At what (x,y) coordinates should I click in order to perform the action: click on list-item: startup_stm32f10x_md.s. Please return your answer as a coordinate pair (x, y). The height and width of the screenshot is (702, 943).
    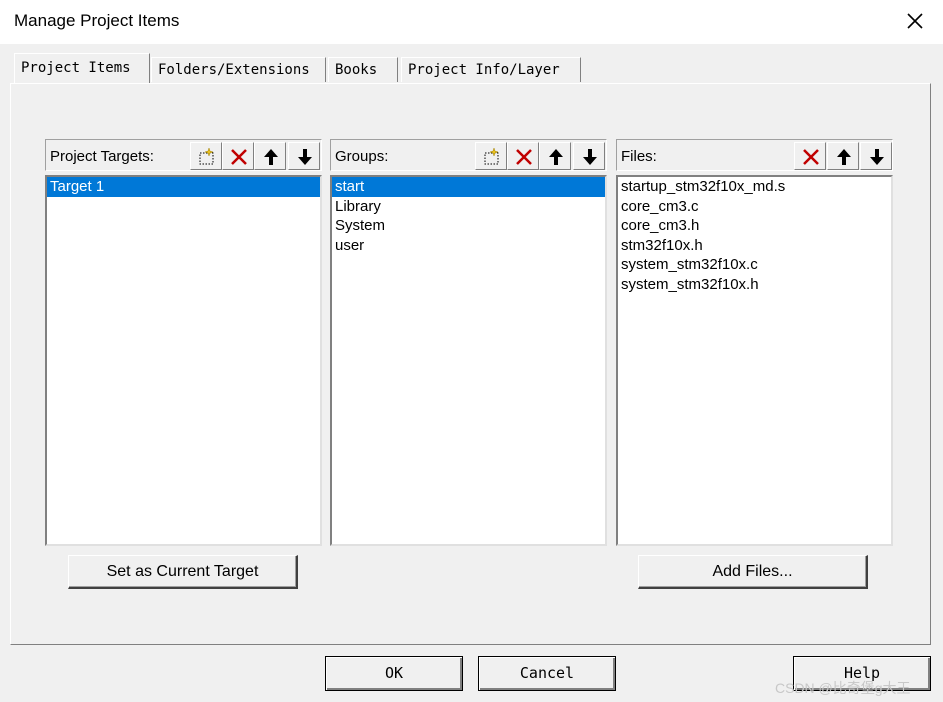
    Looking at the image, I should click on (754, 187).